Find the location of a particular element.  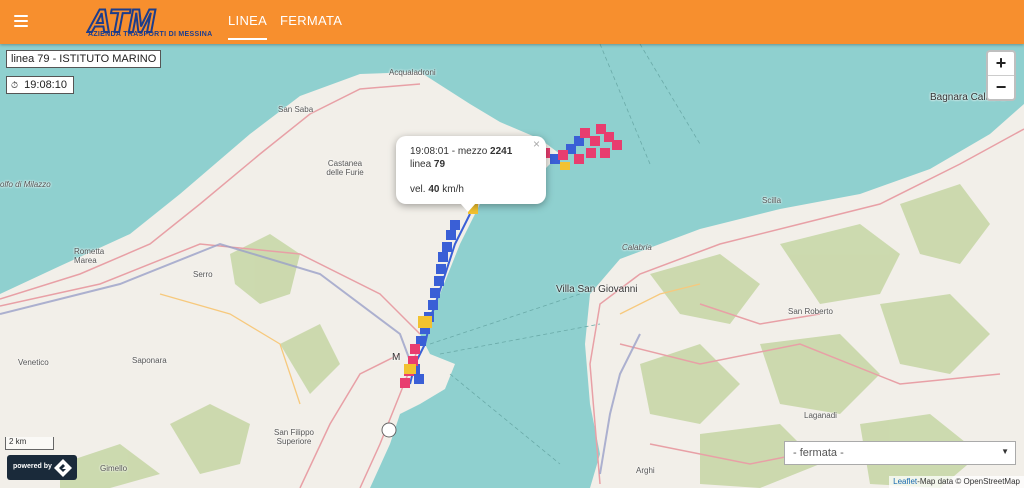

popup-time-line: 19:08:01 - mezzo 2241 is located at coordinates (461, 151).